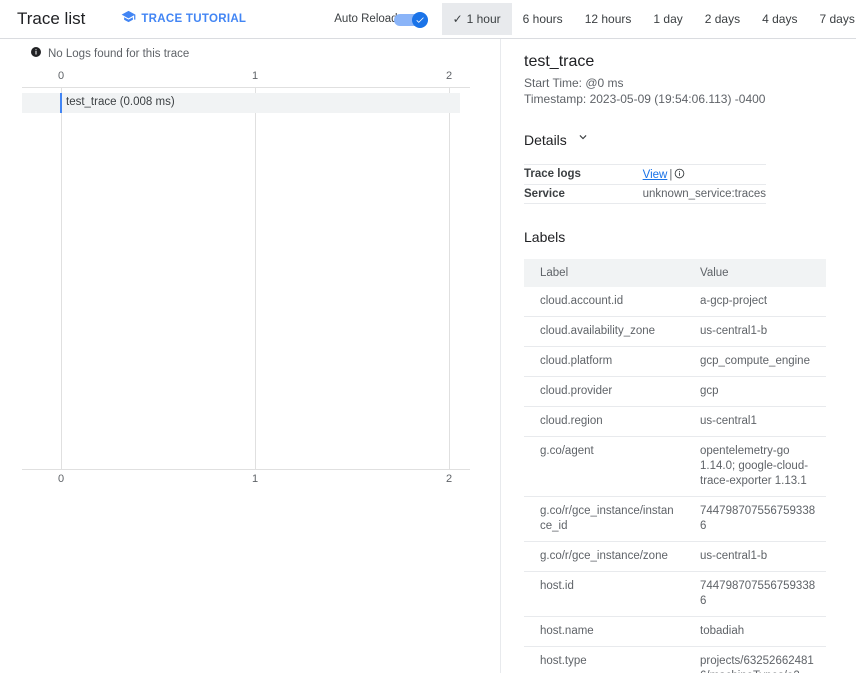  What do you see at coordinates (574, 83) in the screenshot?
I see `trace-start-time: Start Time: @0 ms` at bounding box center [574, 83].